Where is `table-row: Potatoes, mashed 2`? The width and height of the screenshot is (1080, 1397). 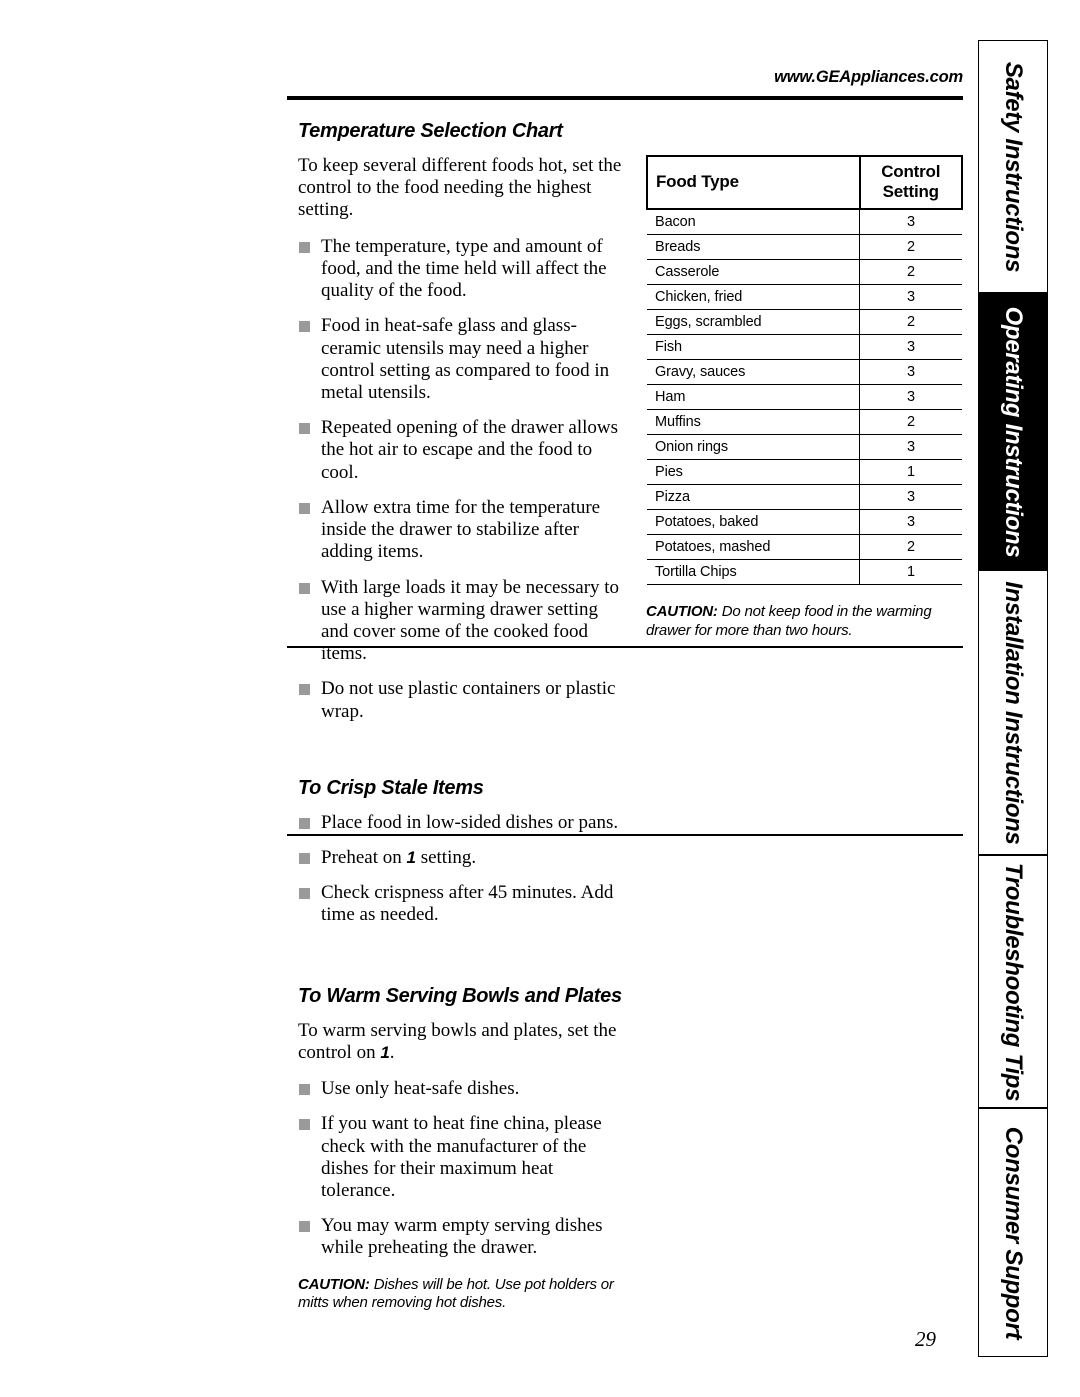 table-row: Potatoes, mashed 2 is located at coordinates (804, 547).